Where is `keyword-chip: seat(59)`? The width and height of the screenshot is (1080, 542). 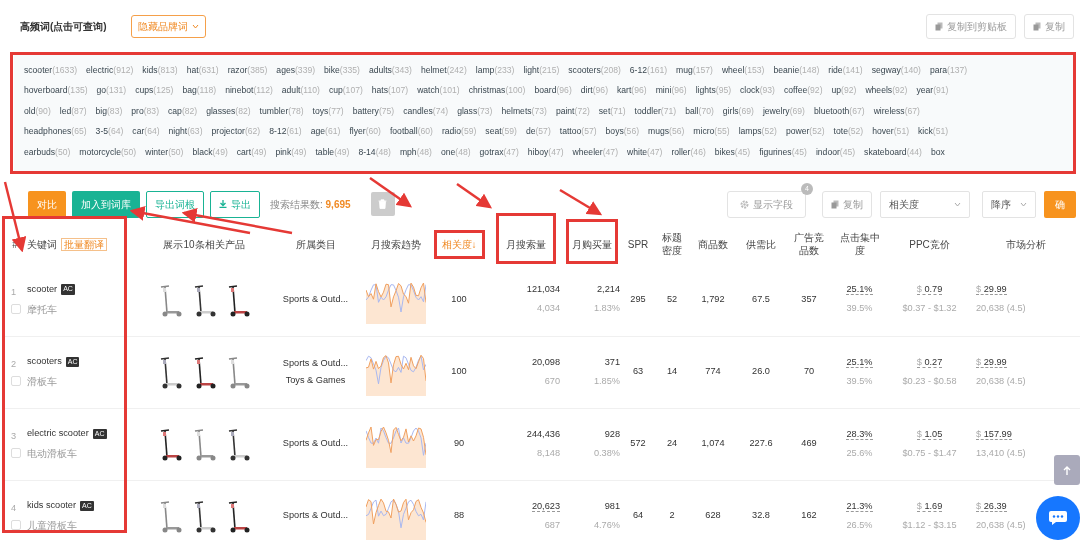
keyword-chip: seat(59) is located at coordinates (501, 132).